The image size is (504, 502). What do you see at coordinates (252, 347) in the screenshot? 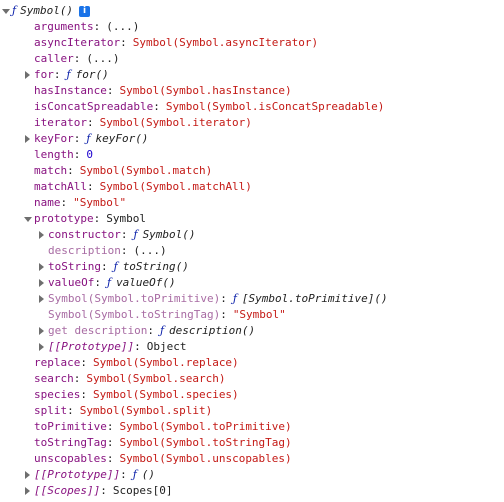
I see `property-row: [[Prototype]]: Object` at bounding box center [252, 347].